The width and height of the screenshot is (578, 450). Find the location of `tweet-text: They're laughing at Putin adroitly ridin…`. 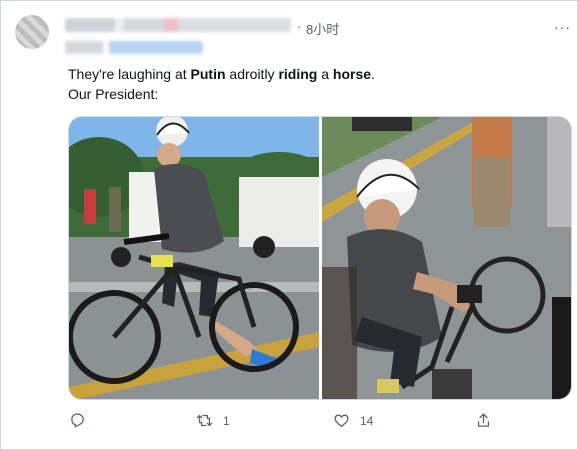

tweet-text: They're laughing at Putin adroitly ridin… is located at coordinates (313, 84).